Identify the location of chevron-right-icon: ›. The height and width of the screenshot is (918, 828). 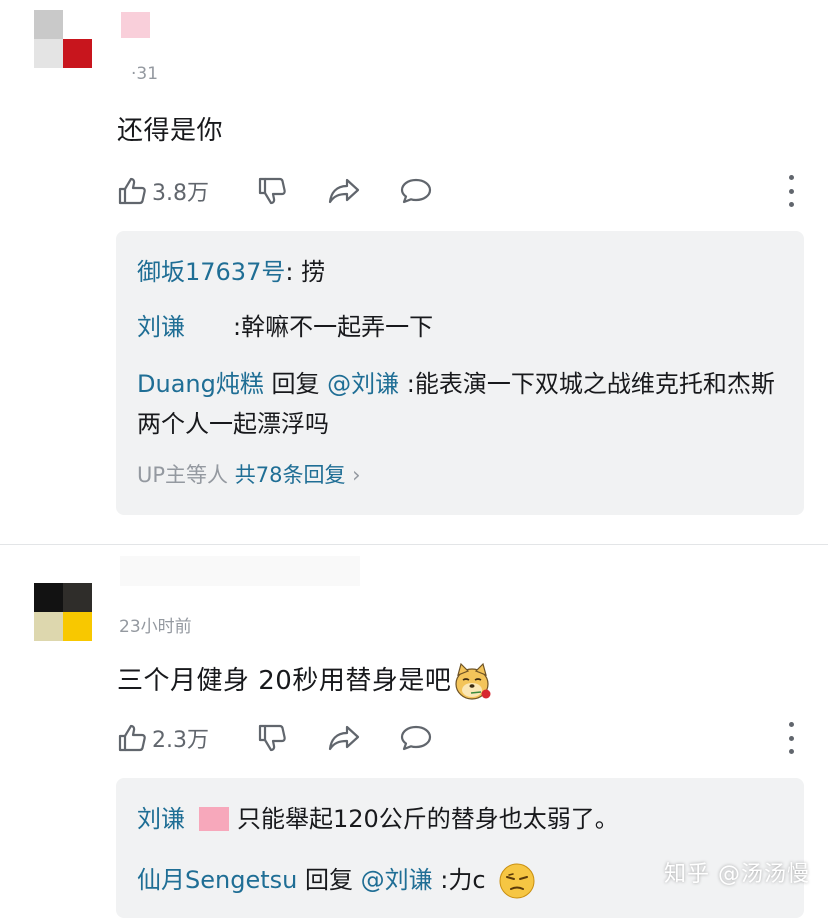
(356, 475).